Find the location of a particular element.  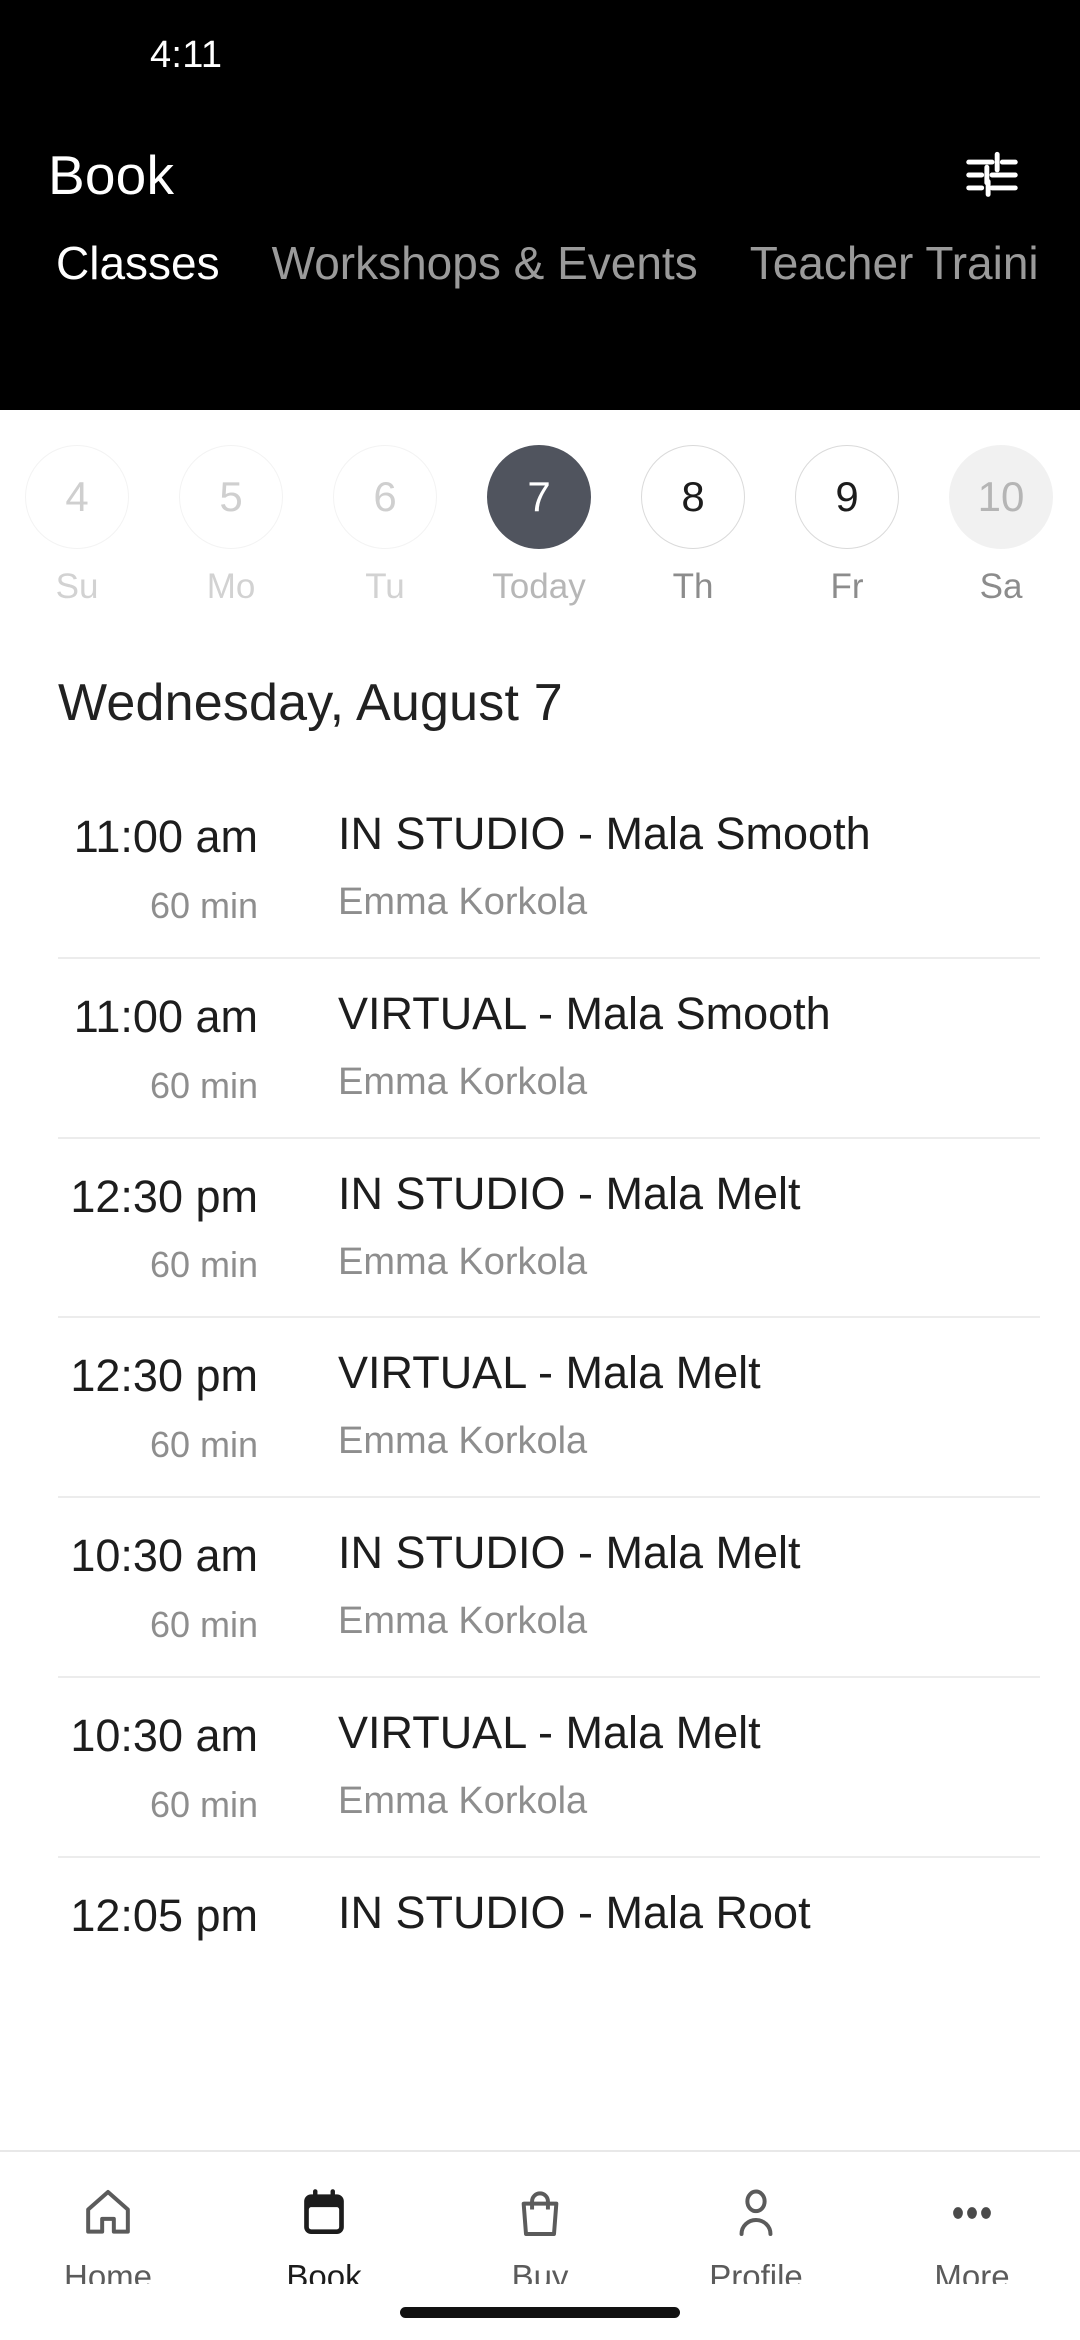

date-number: 8 is located at coordinates (693, 497).